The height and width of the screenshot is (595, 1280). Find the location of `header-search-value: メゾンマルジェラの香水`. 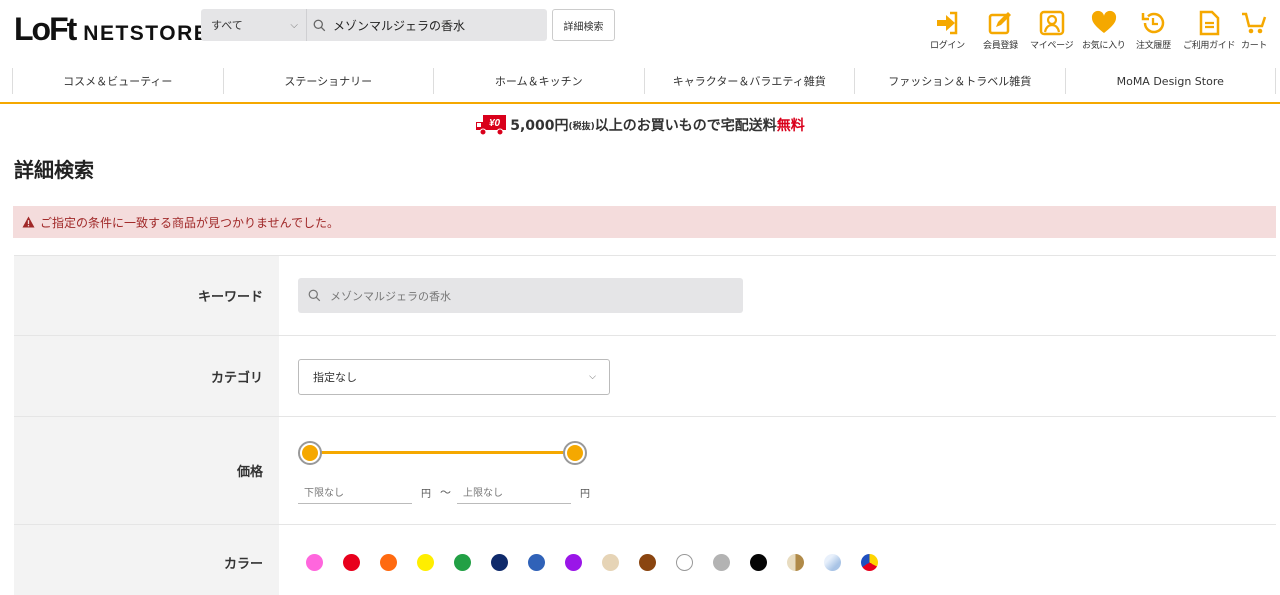

header-search-value: メゾンマルジェラの香水 is located at coordinates (399, 25).